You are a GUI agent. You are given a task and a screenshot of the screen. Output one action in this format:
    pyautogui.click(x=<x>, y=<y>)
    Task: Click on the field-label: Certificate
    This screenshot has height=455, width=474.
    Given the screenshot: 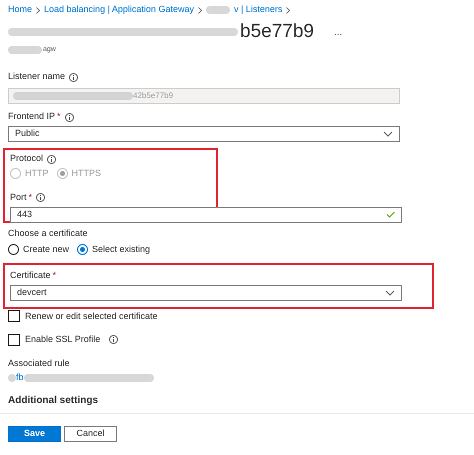 What is the action you would take?
    pyautogui.click(x=30, y=275)
    